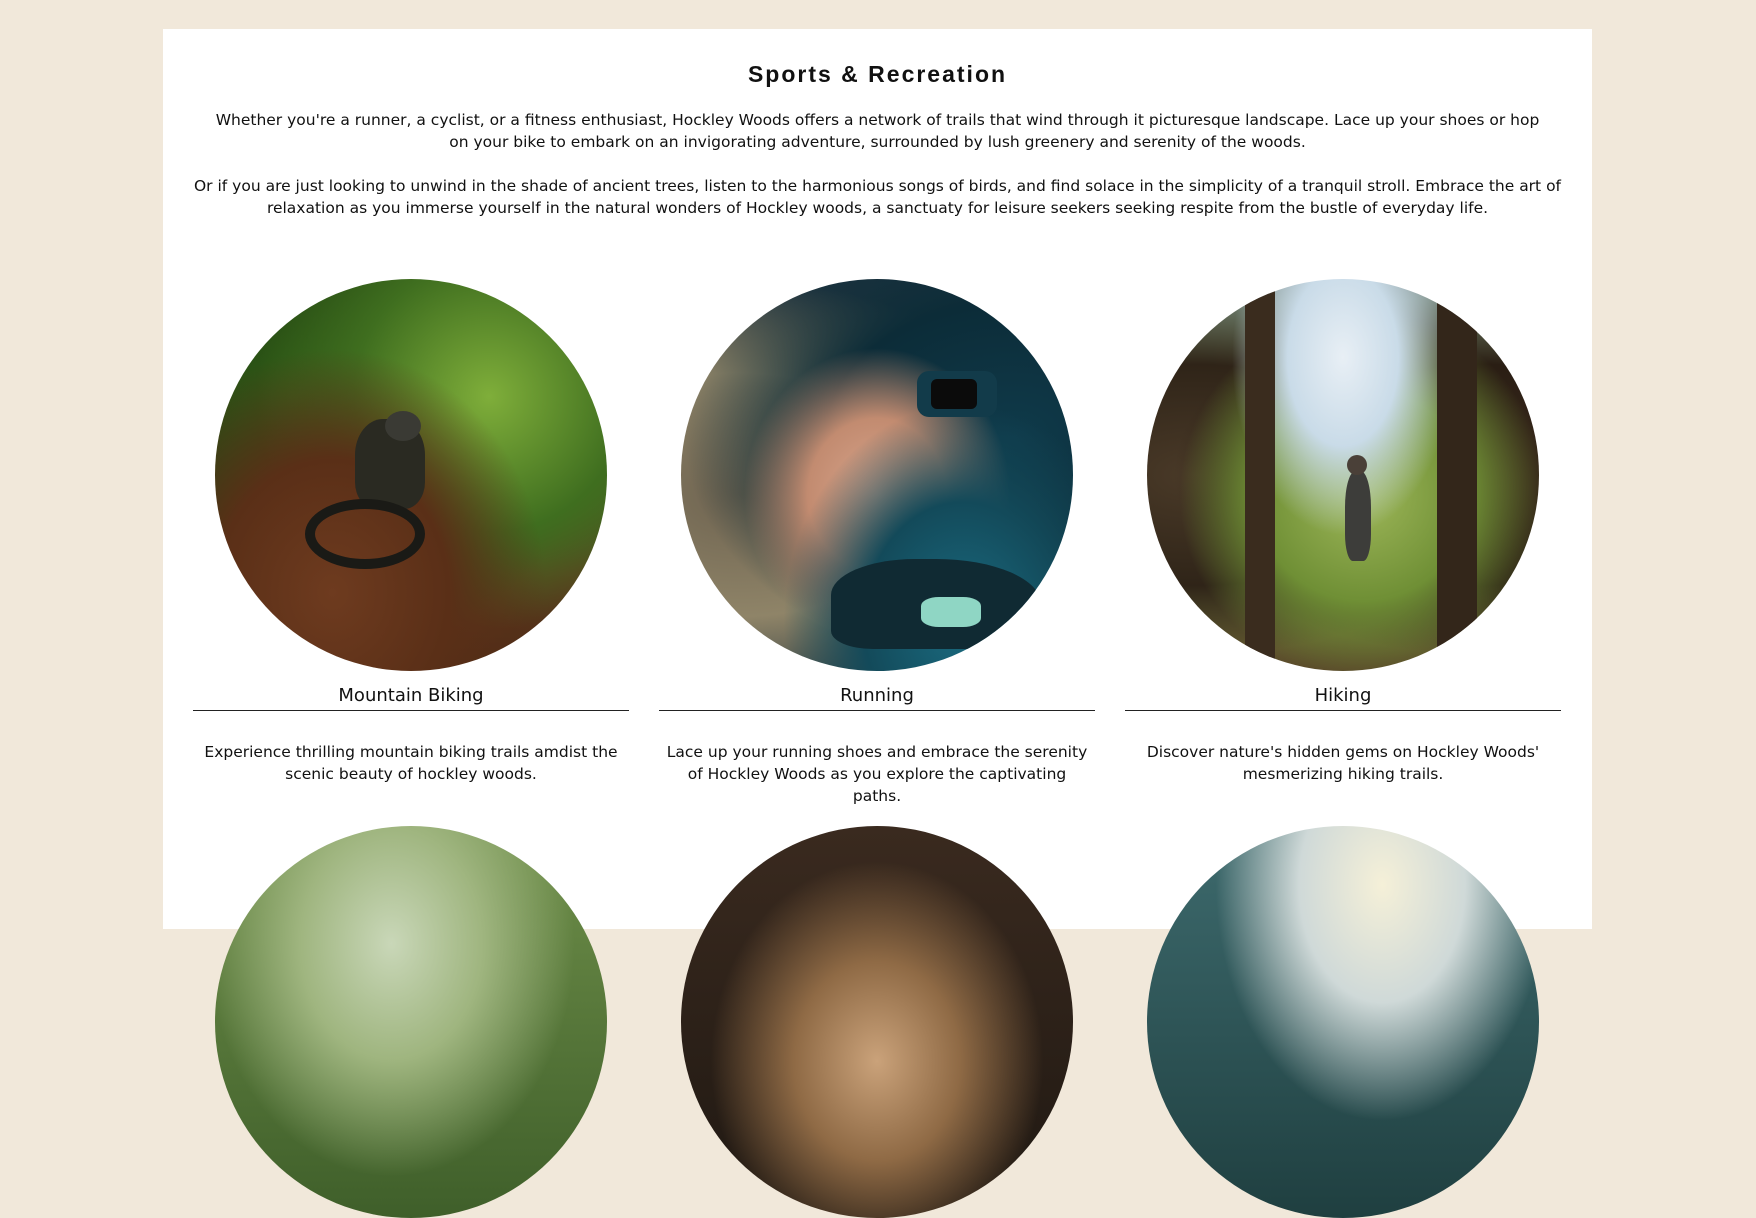  What do you see at coordinates (1343, 475) in the screenshot?
I see `hiking-image` at bounding box center [1343, 475].